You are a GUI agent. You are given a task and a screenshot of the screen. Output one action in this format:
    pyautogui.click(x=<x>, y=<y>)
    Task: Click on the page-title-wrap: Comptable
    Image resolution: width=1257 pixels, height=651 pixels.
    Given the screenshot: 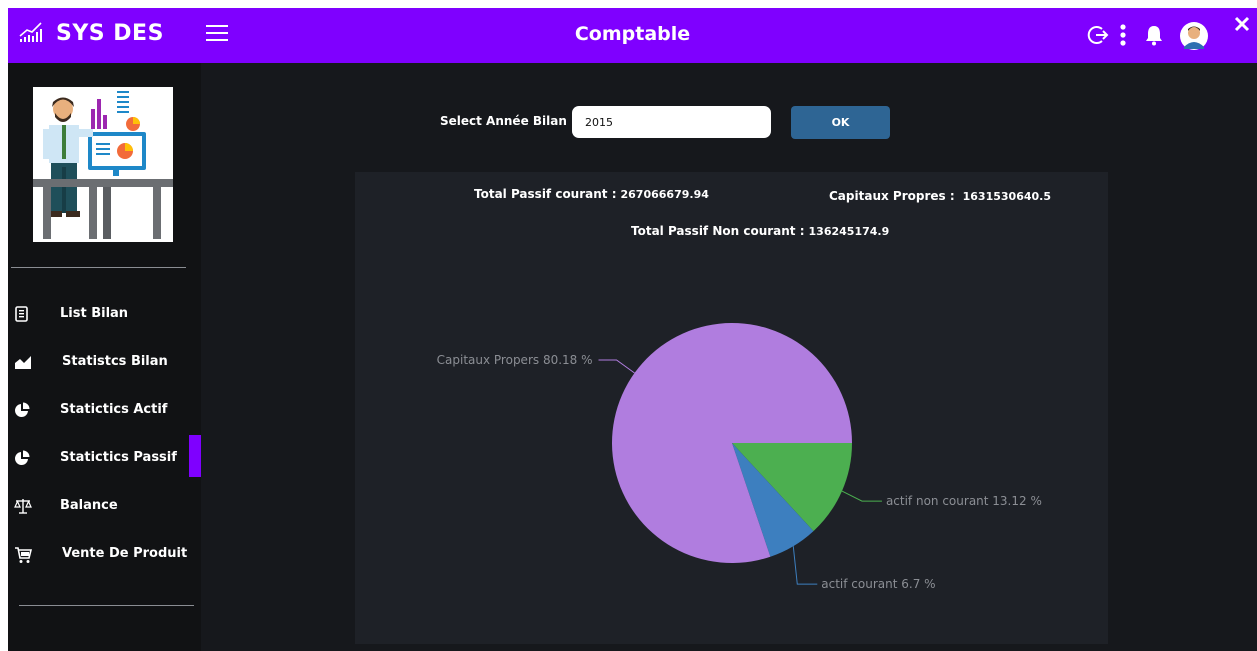 What is the action you would take?
    pyautogui.click(x=632, y=34)
    